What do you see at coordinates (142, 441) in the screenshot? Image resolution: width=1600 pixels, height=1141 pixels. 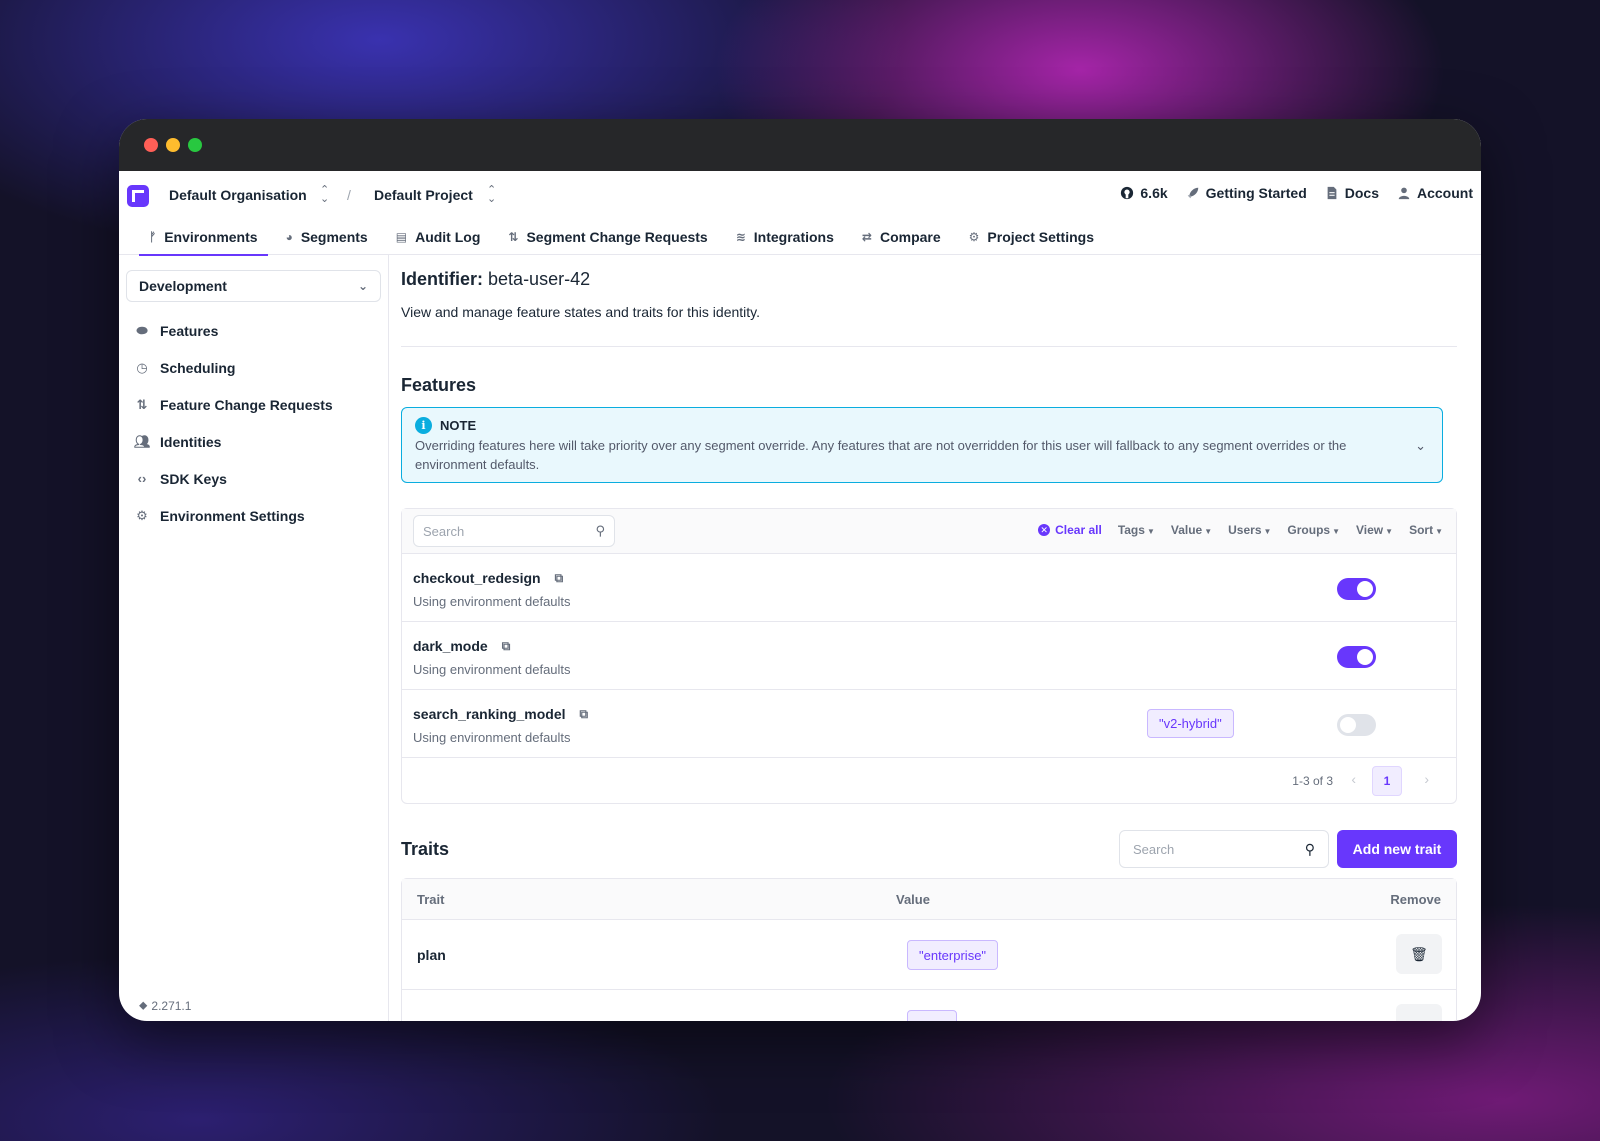 I see `users-icon: 👥︎` at bounding box center [142, 441].